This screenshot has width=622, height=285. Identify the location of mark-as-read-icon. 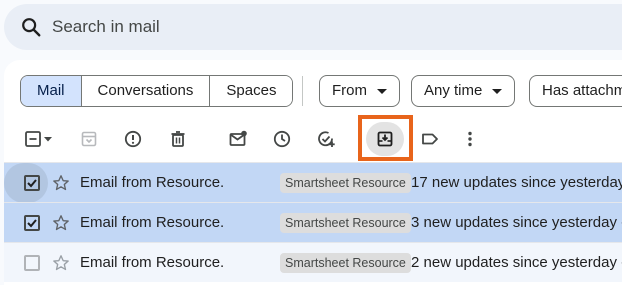
(238, 139).